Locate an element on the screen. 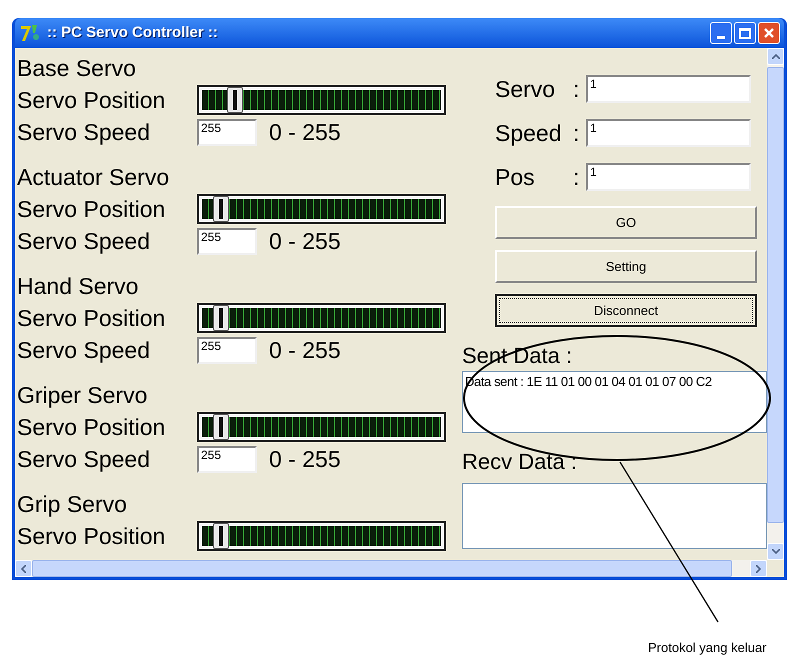  sent-data-label: Sent Data : is located at coordinates (518, 356).